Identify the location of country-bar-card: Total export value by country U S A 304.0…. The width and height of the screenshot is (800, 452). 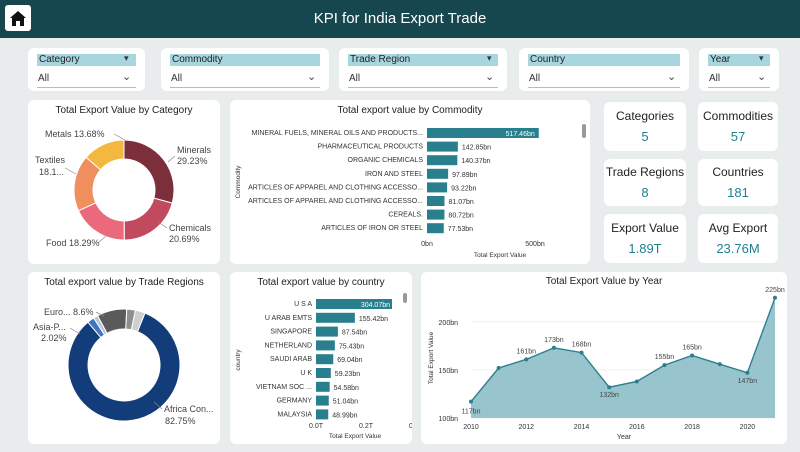
(321, 358).